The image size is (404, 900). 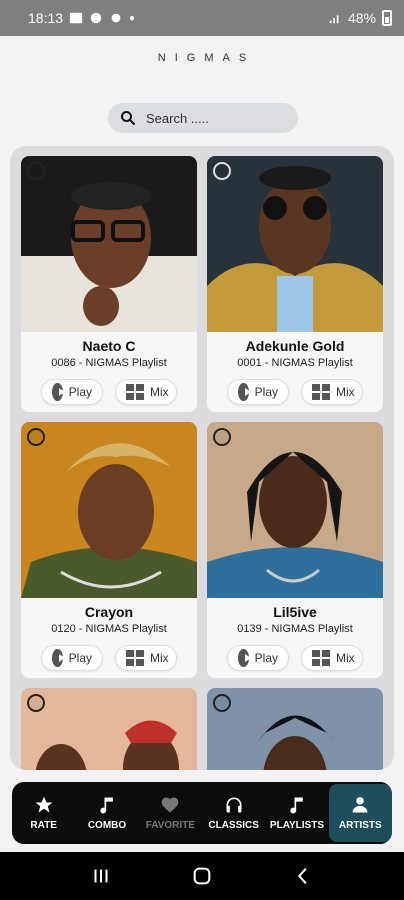 I want to click on home-icon, so click(x=202, y=876).